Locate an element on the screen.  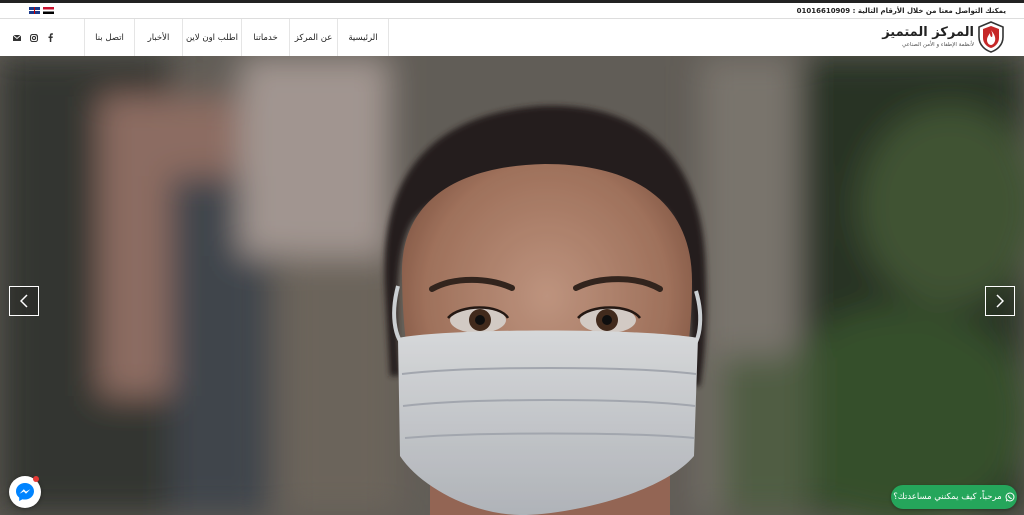
nav-item-about: عن المركز is located at coordinates (313, 37).